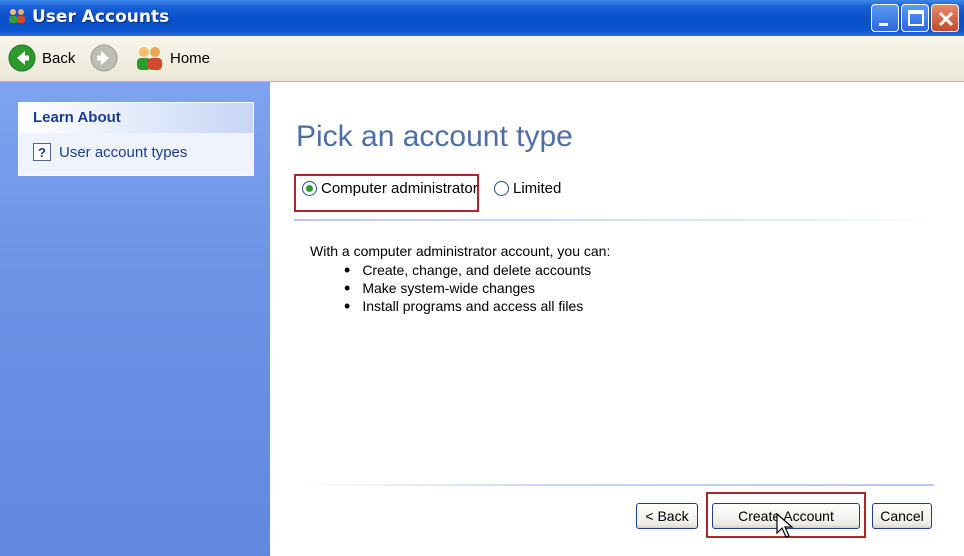 The height and width of the screenshot is (556, 964). What do you see at coordinates (467, 306) in the screenshot?
I see `list-item: Install programs and access all files` at bounding box center [467, 306].